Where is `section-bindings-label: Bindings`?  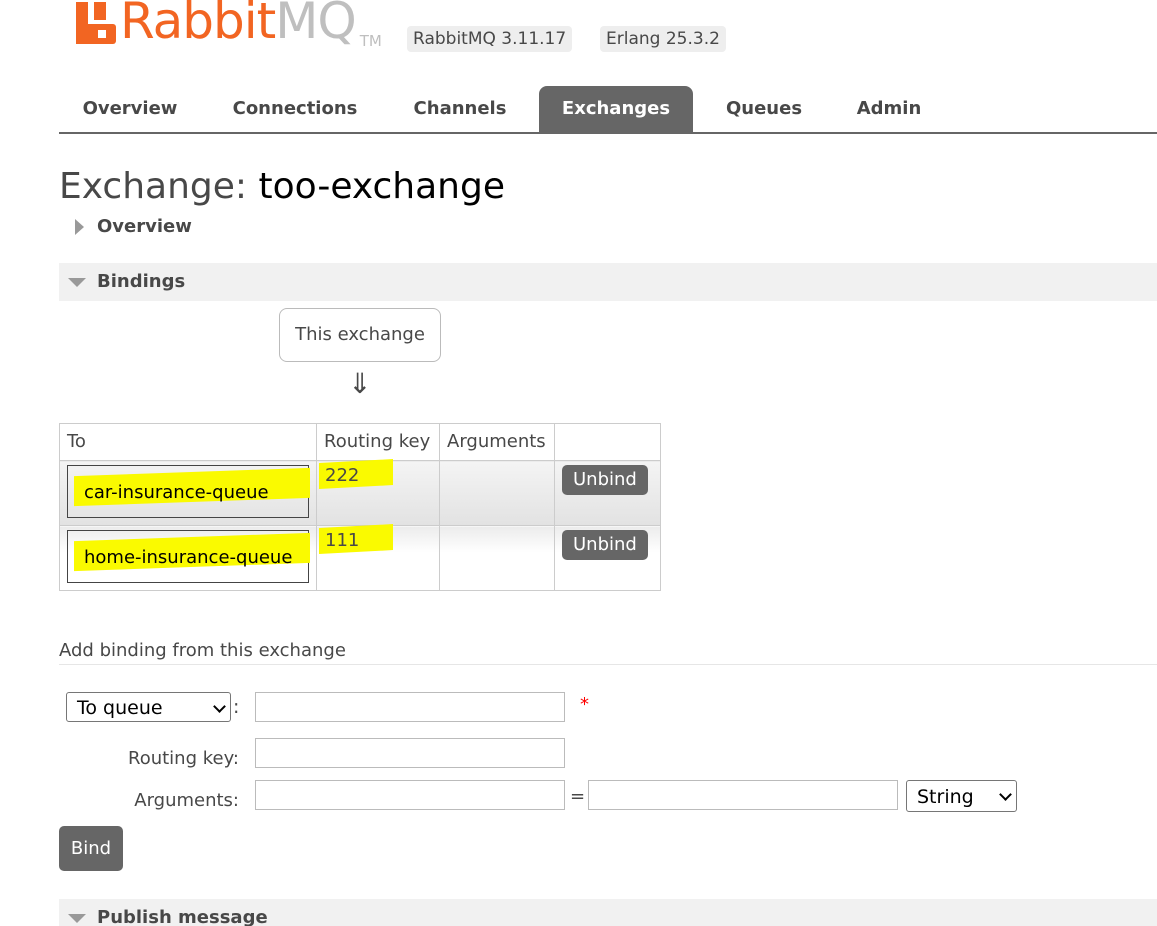
section-bindings-label: Bindings is located at coordinates (141, 281).